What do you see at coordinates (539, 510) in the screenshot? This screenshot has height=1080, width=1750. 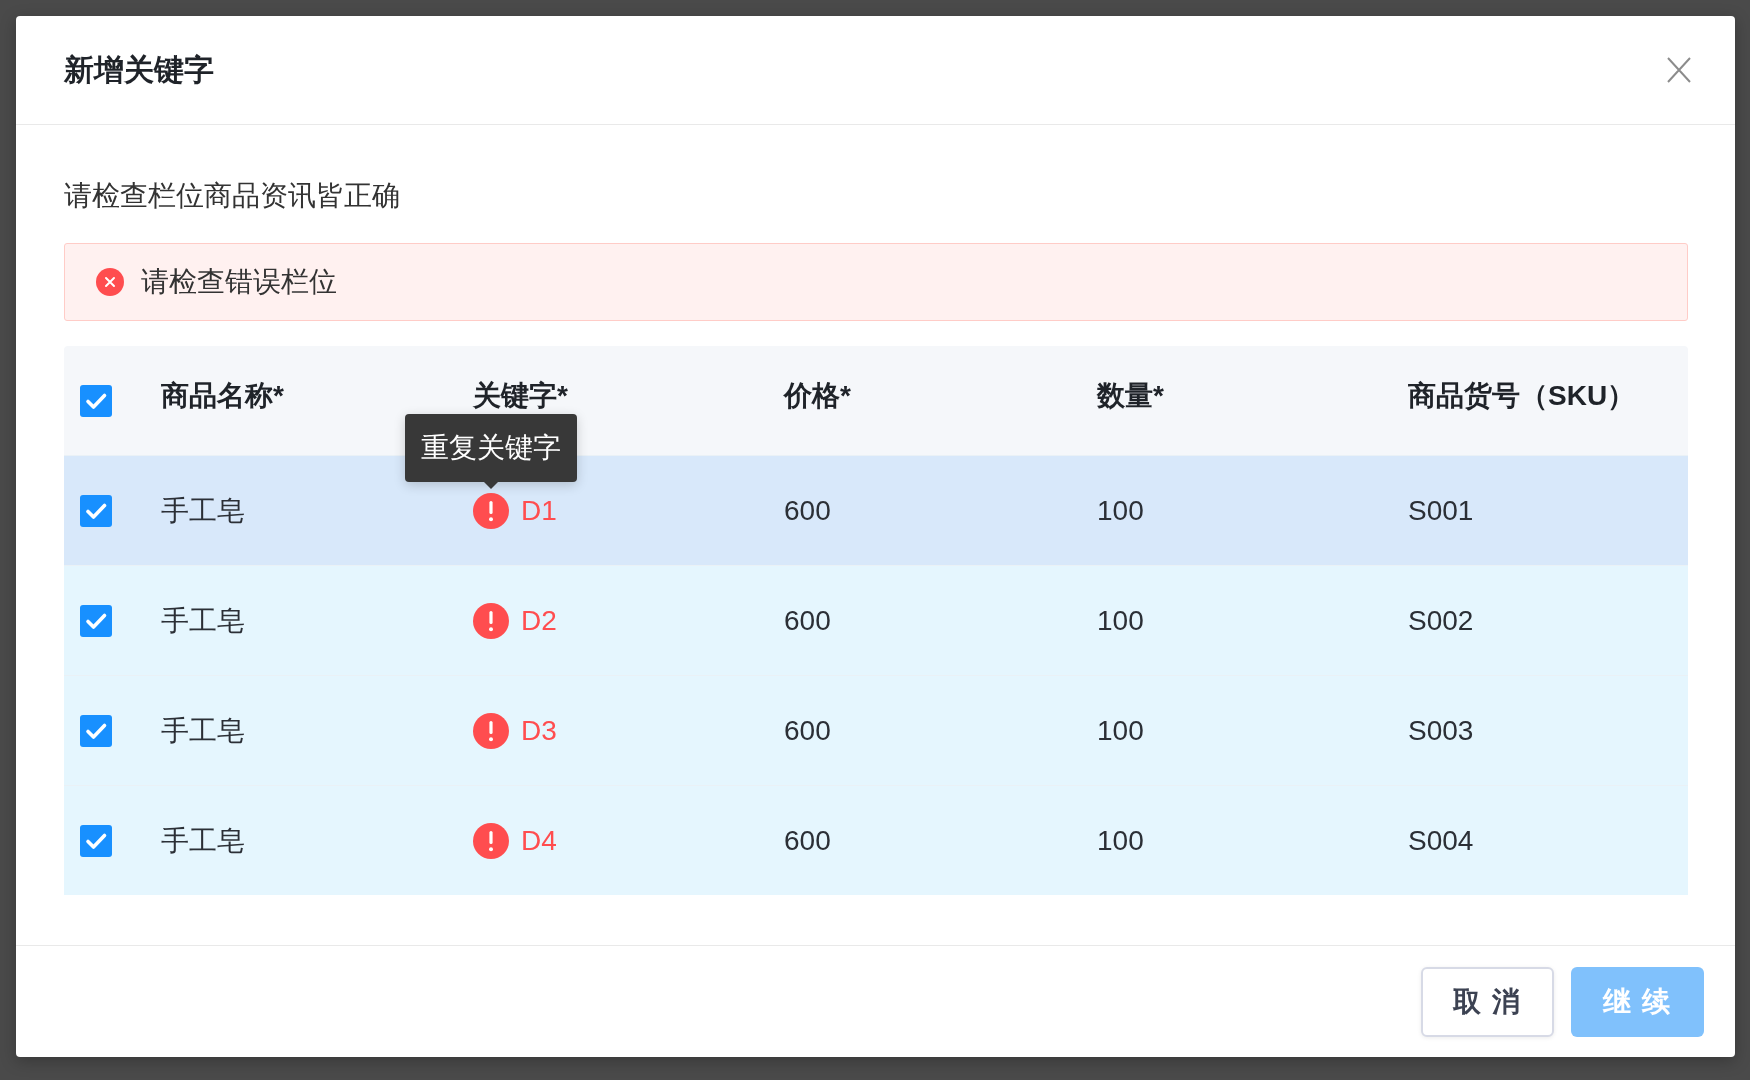 I see `table-cell-text: D1` at bounding box center [539, 510].